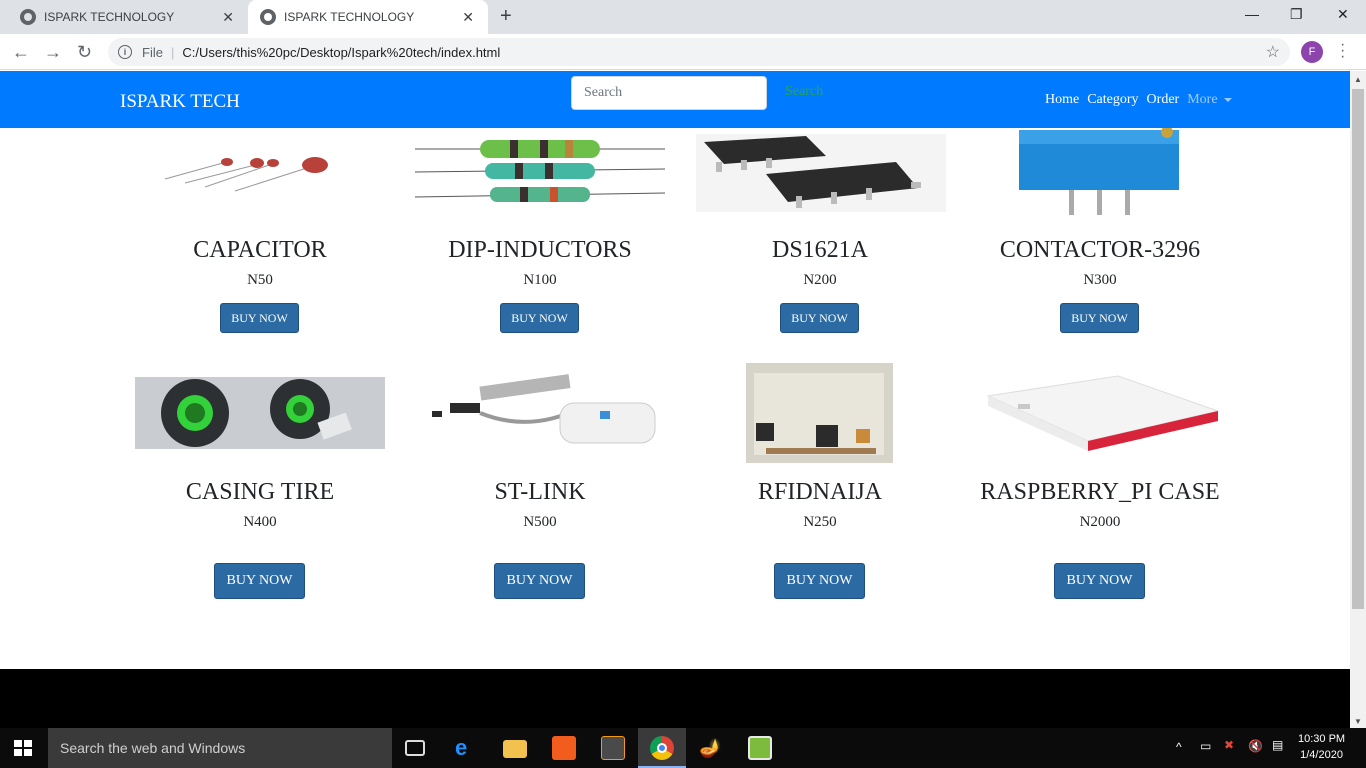 This screenshot has width=1366, height=768. I want to click on caret-down-icon, so click(1227, 99).